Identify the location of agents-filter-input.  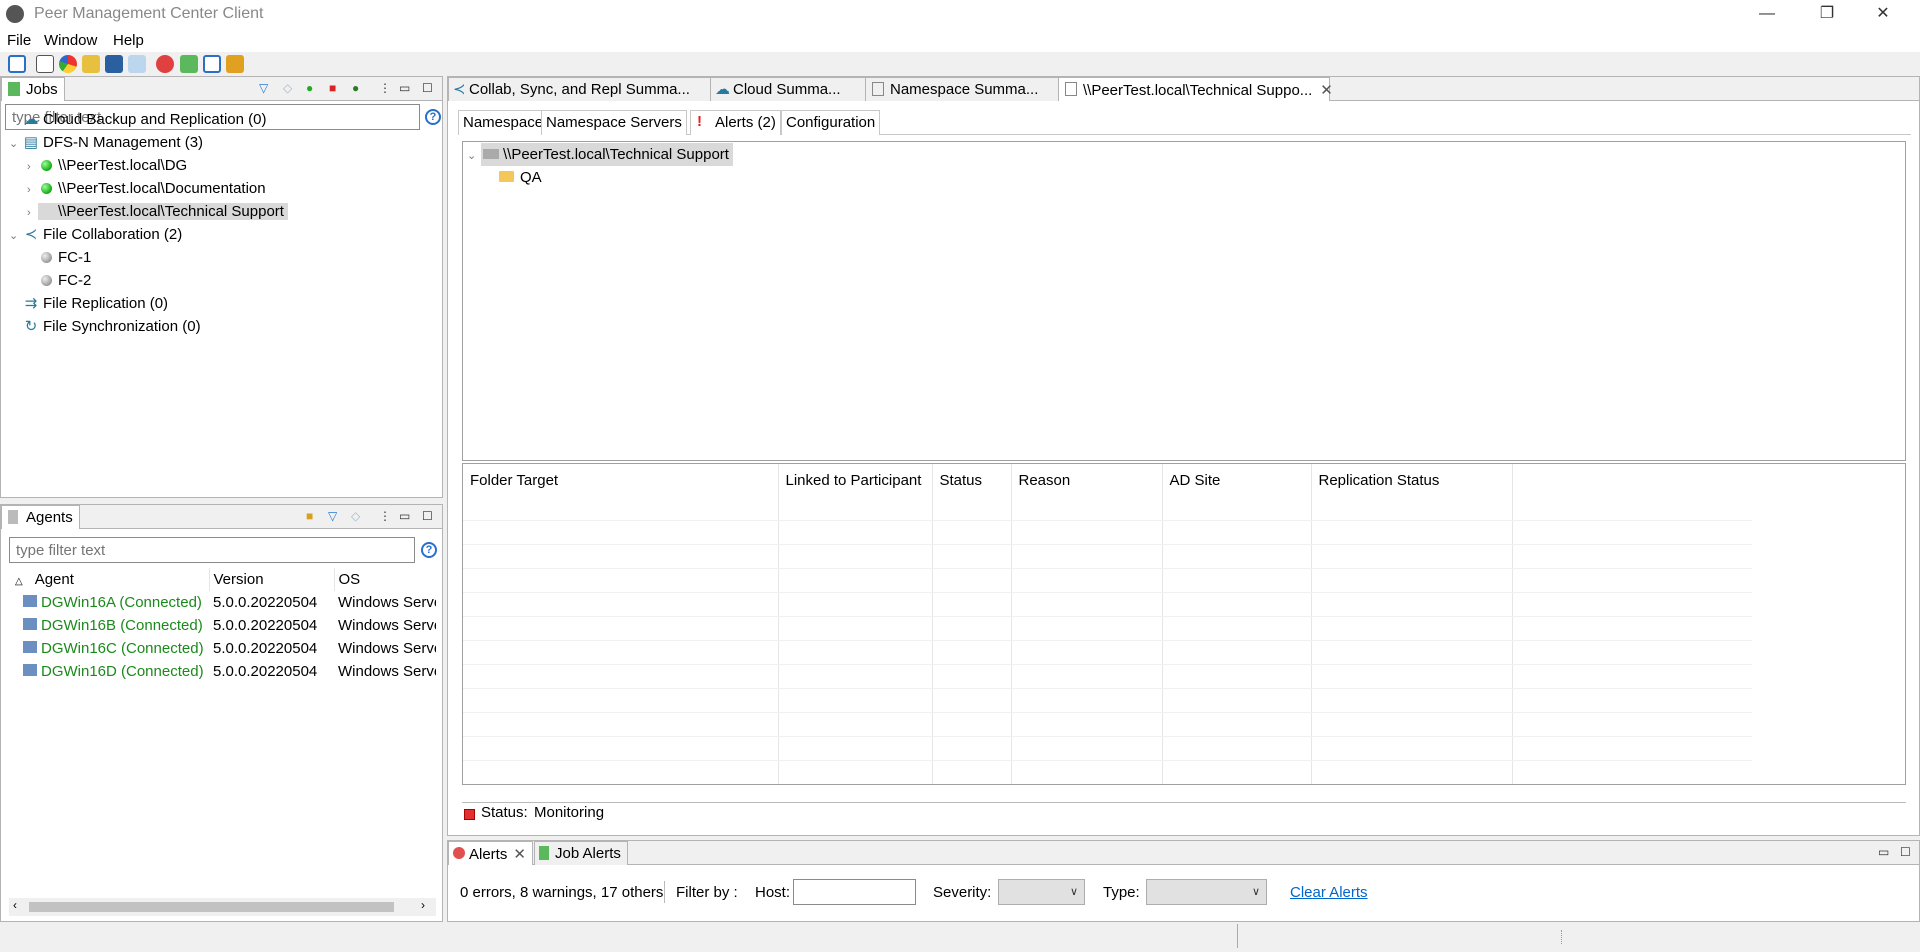
(212, 550).